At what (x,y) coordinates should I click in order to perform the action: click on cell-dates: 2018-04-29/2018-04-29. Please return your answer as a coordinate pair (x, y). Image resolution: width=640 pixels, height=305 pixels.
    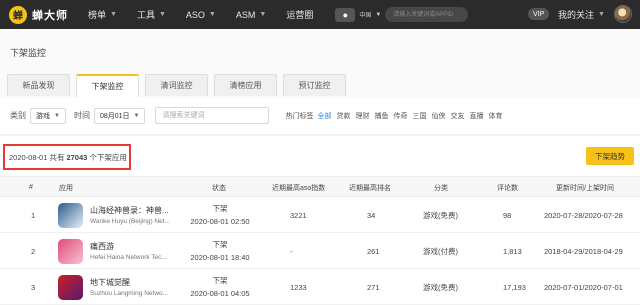
    Looking at the image, I should click on (583, 251).